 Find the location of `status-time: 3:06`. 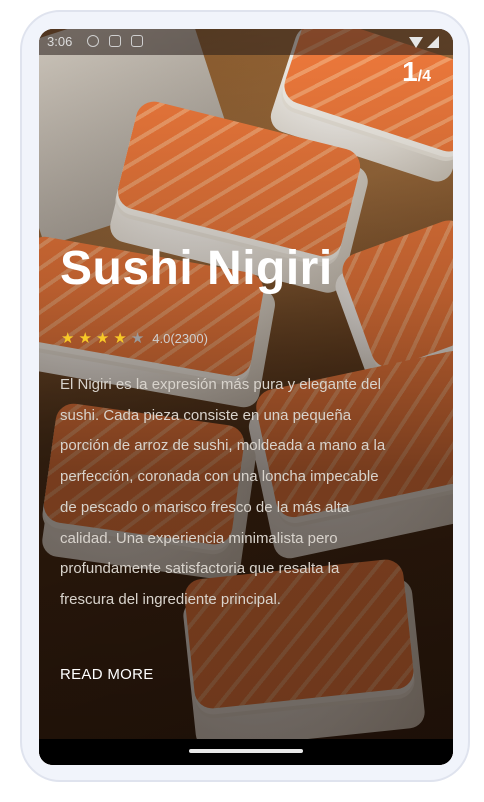

status-time: 3:06 is located at coordinates (60, 41).